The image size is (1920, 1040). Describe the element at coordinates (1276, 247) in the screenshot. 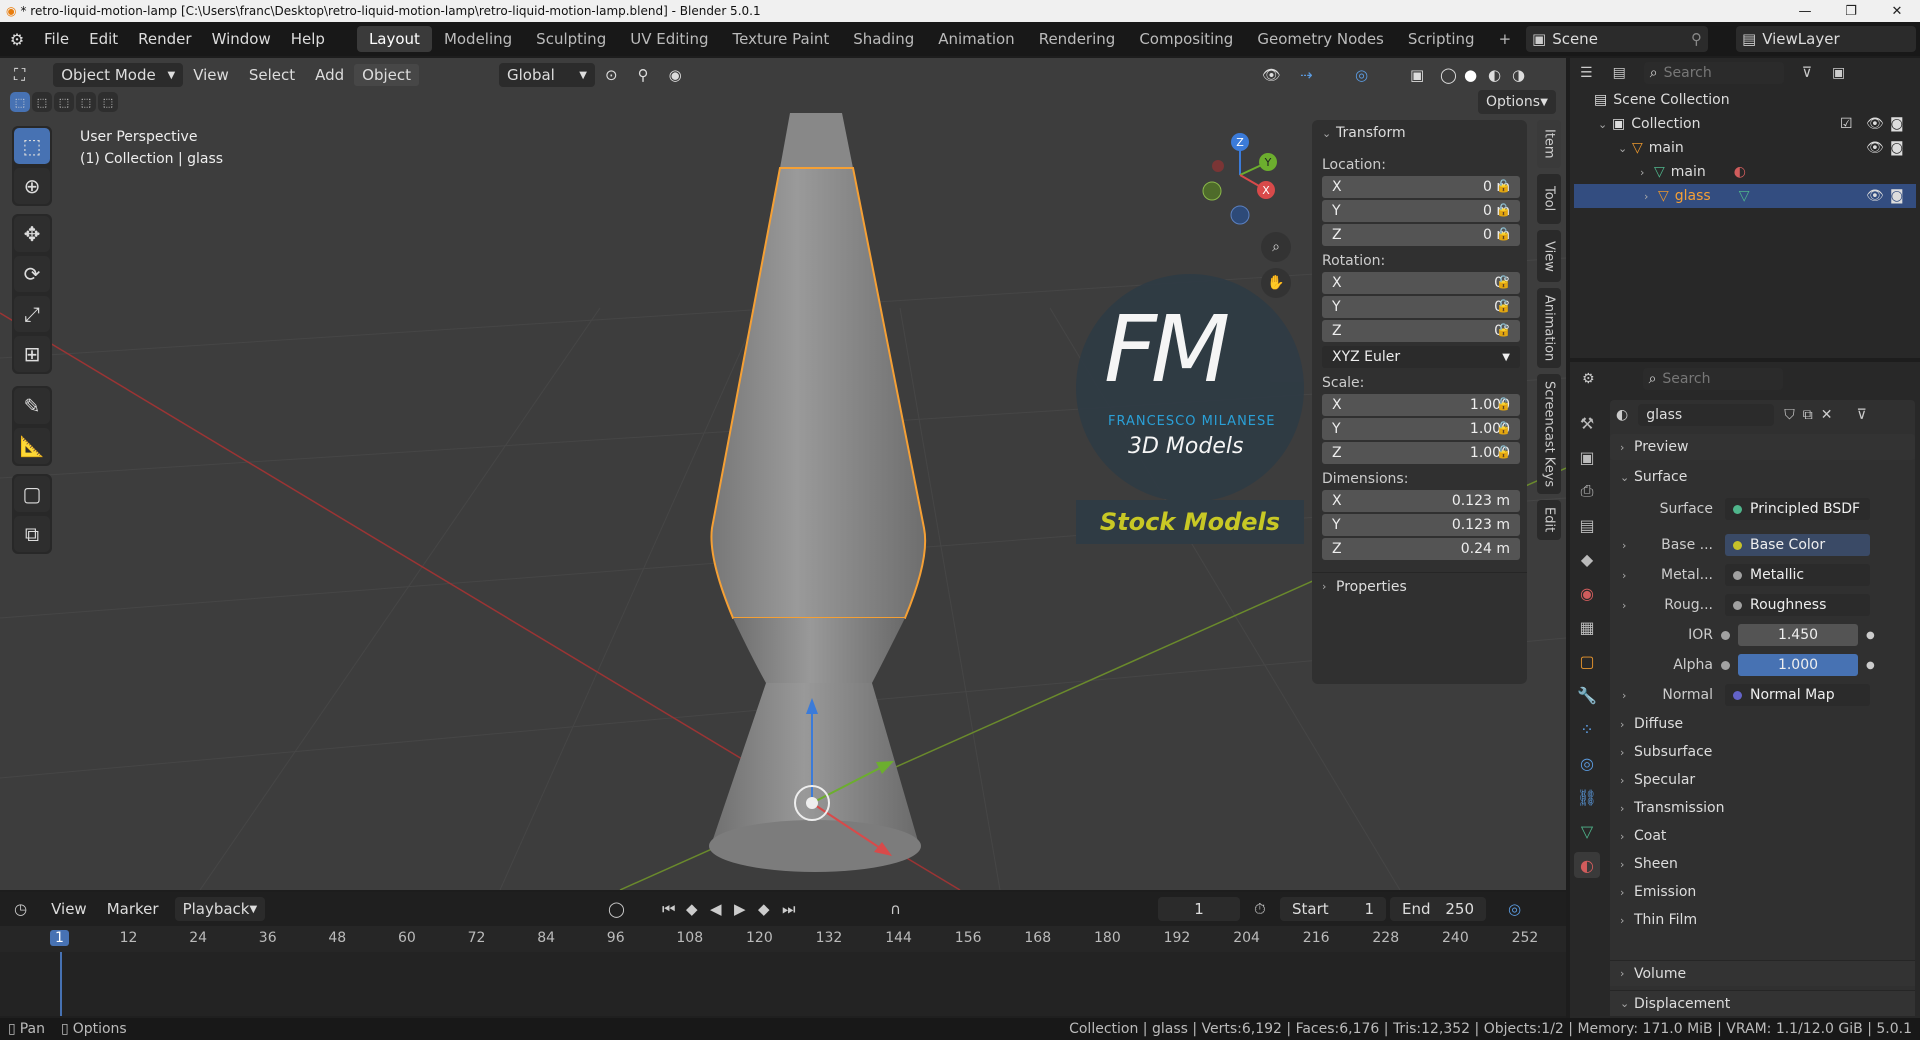

I see `zoom-icon: ⌕` at that location.